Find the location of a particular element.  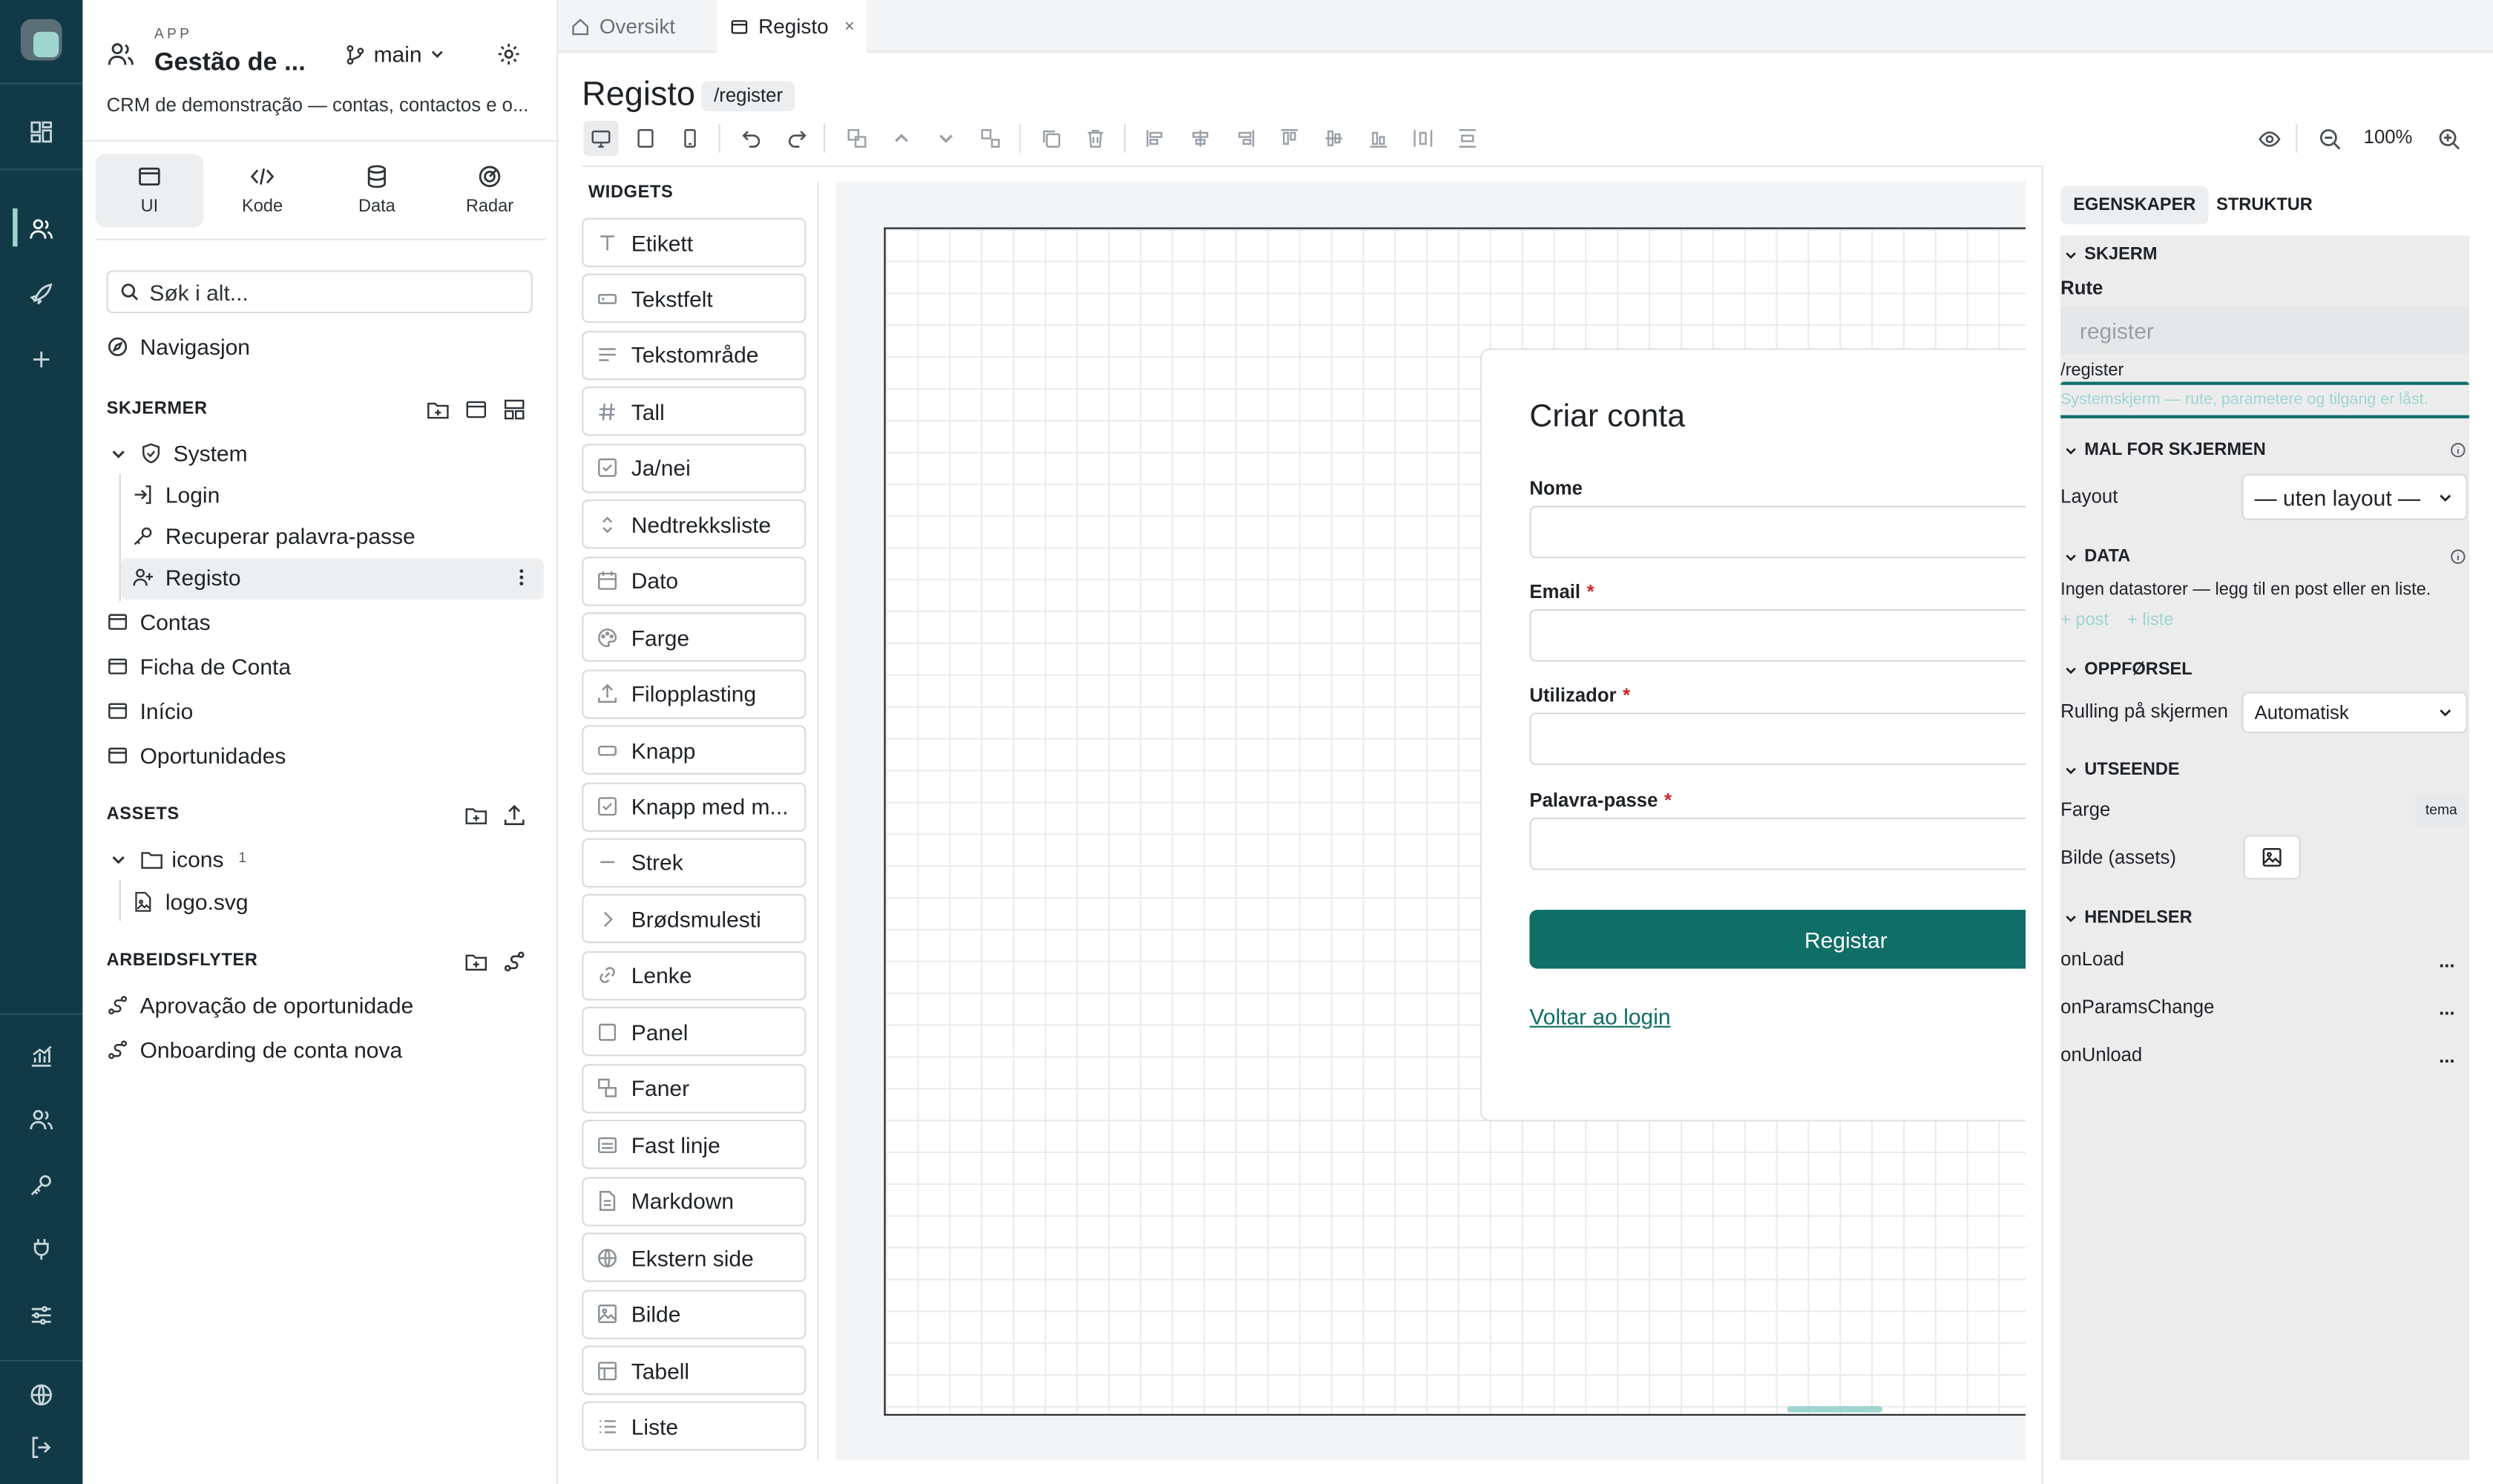

tab-registo: Registo × is located at coordinates (792, 26).